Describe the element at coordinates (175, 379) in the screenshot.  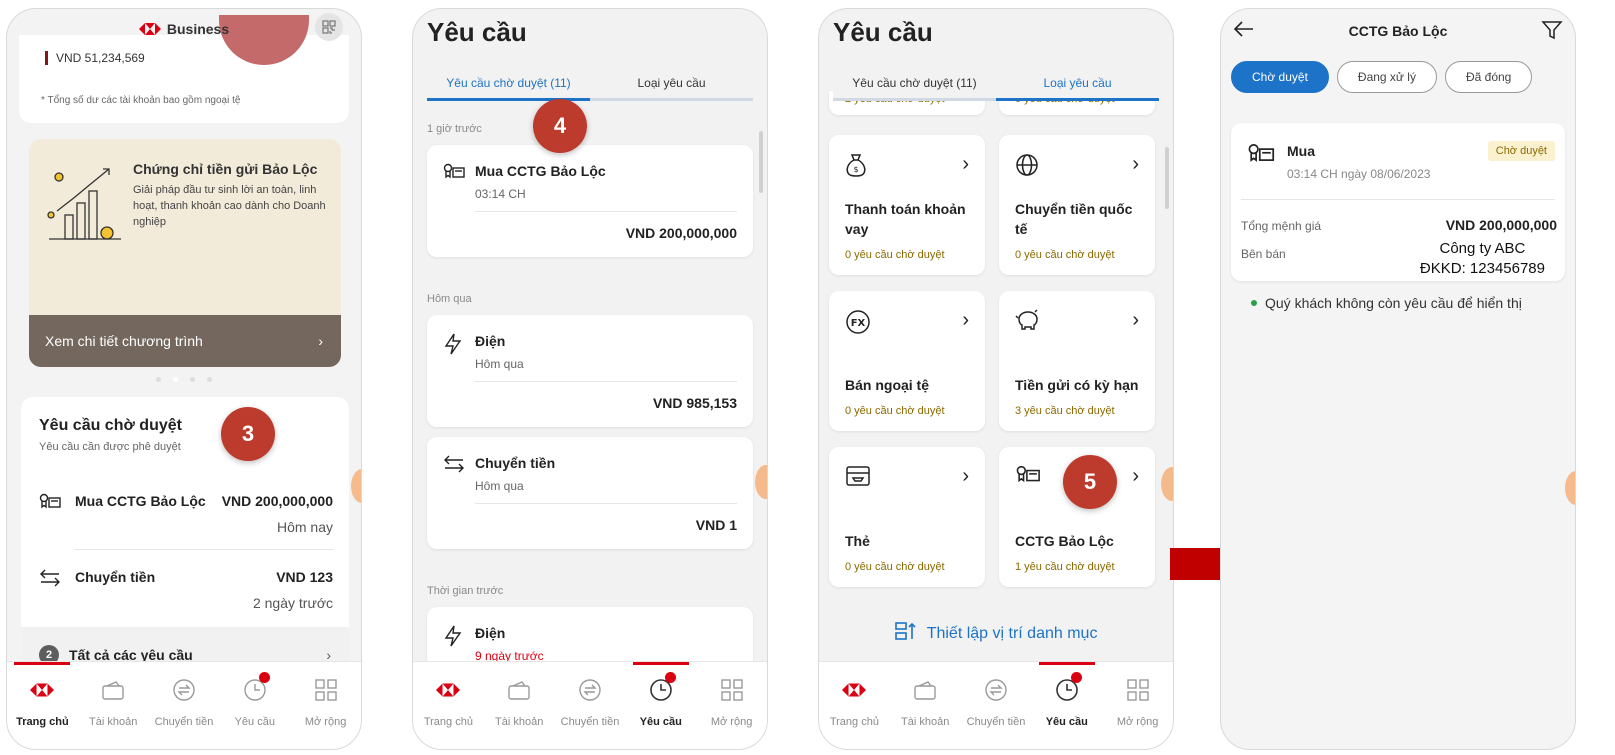
I see `carousel-dot-active` at that location.